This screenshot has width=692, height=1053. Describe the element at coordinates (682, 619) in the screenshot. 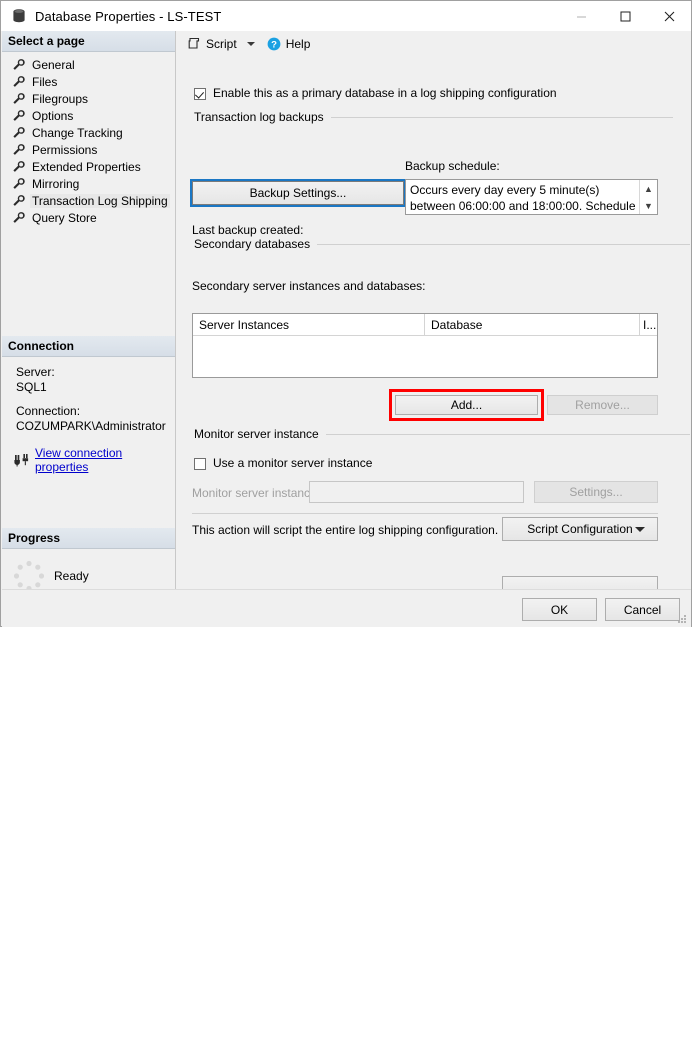

I see `resize-grip-icon` at that location.